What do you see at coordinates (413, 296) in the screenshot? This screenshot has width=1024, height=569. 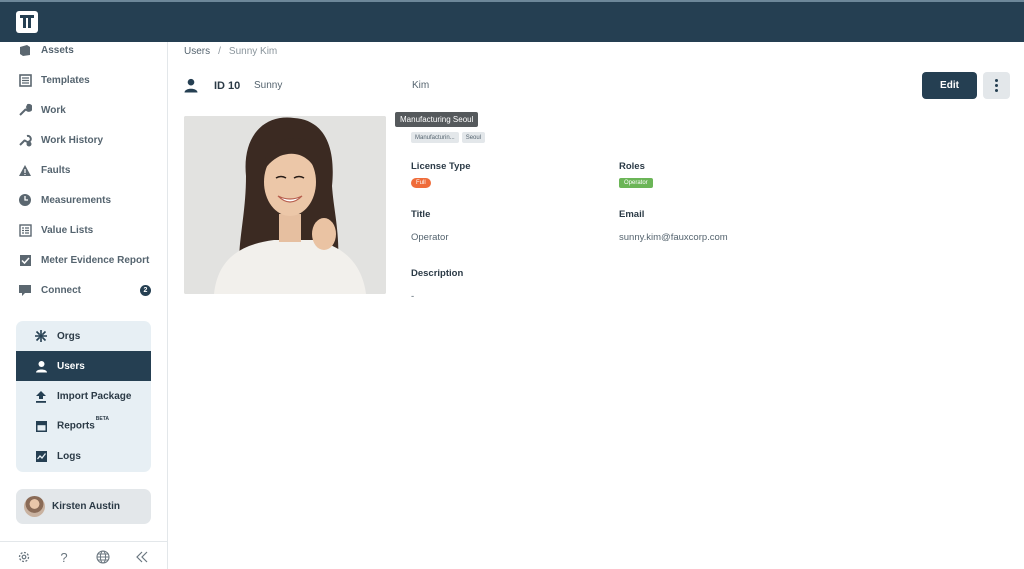 I see `description-value: -` at bounding box center [413, 296].